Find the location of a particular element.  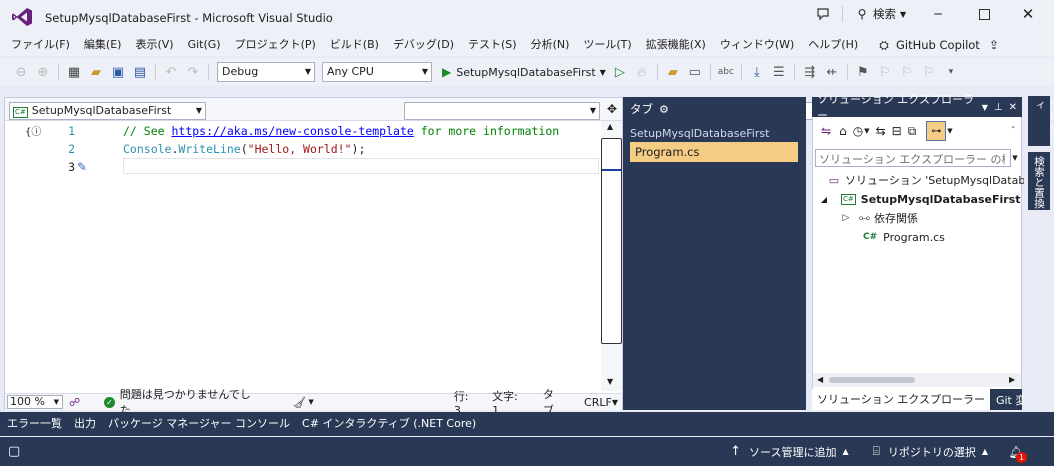

close-icon: ✕ is located at coordinates (1013, 107).